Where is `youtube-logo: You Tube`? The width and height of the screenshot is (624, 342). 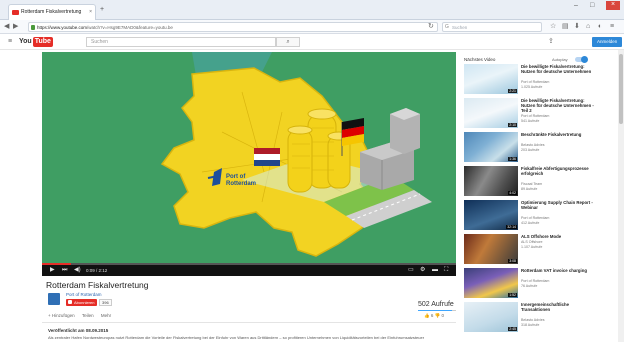
youtube-logo: You Tube is located at coordinates (36, 42).